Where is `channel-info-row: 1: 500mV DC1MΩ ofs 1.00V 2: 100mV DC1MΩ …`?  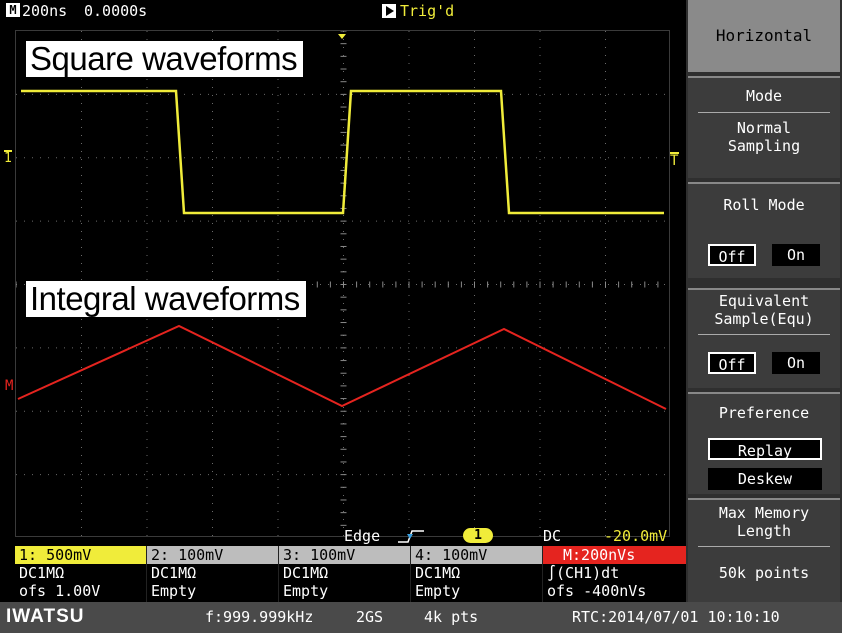 channel-info-row: 1: 500mV DC1MΩ ofs 1.00V 2: 100mV DC1MΩ … is located at coordinates (343, 574).